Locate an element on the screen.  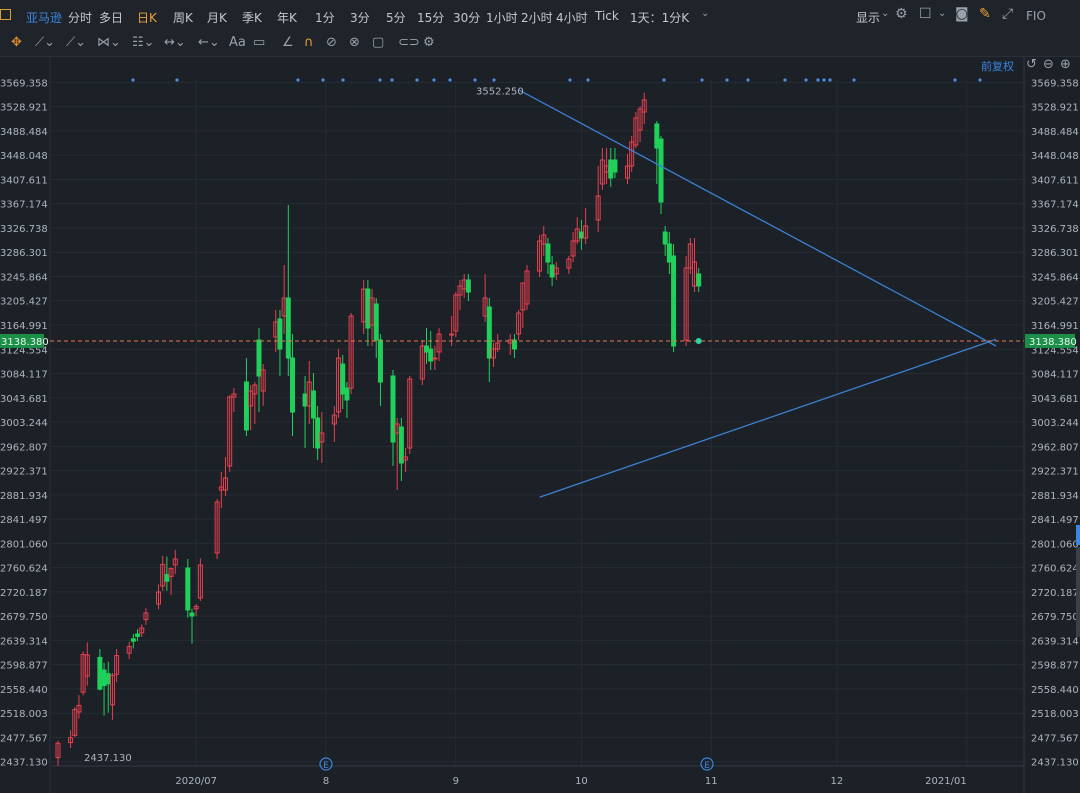
period-tab: 1天：1分K is located at coordinates (659, 17).